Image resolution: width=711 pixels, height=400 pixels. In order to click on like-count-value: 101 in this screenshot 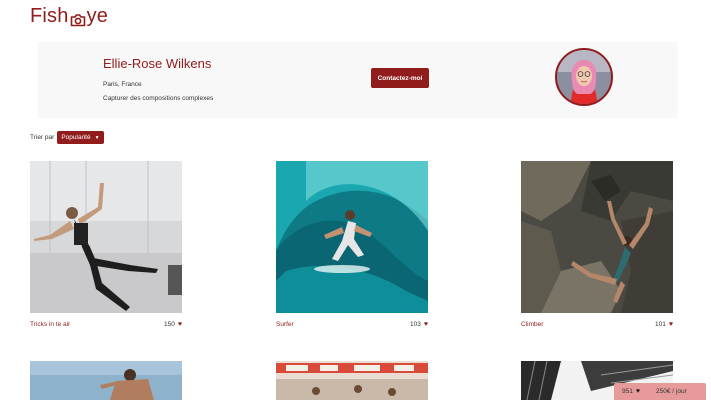, I will do `click(660, 324)`.